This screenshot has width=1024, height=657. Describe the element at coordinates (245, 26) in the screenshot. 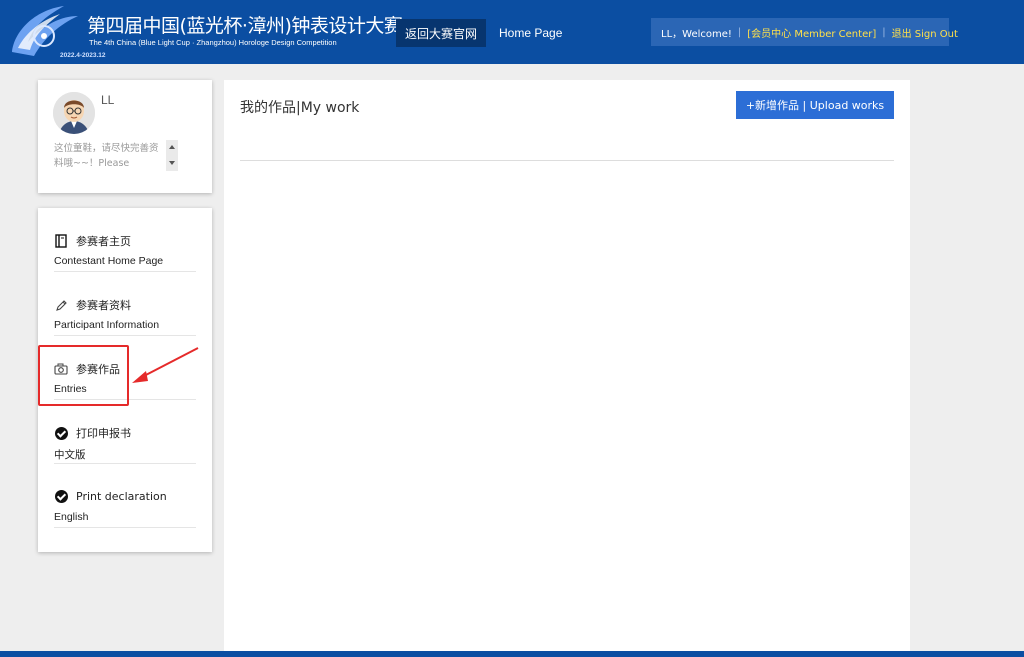

I see `logo-title: 第四届中国(蓝光杯·漳州)钟表设计大赛` at that location.